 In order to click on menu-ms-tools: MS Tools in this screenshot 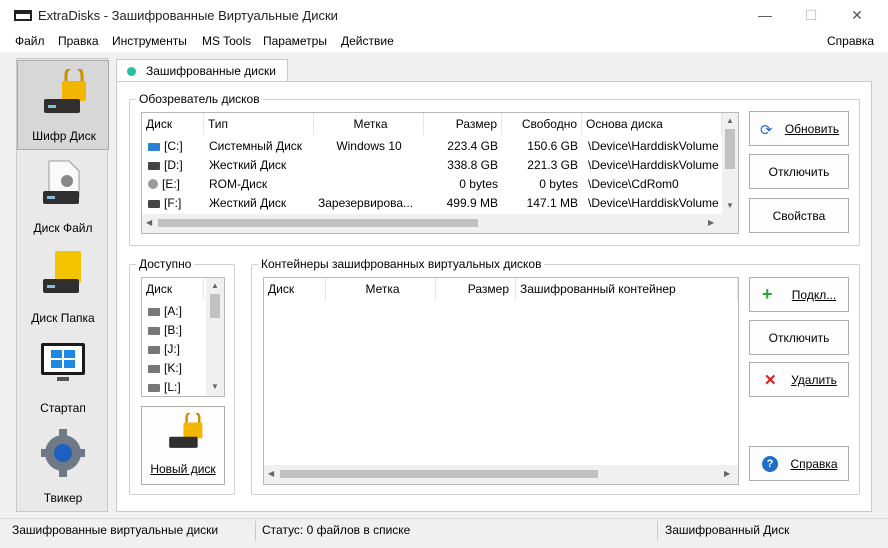, I will do `click(226, 41)`.